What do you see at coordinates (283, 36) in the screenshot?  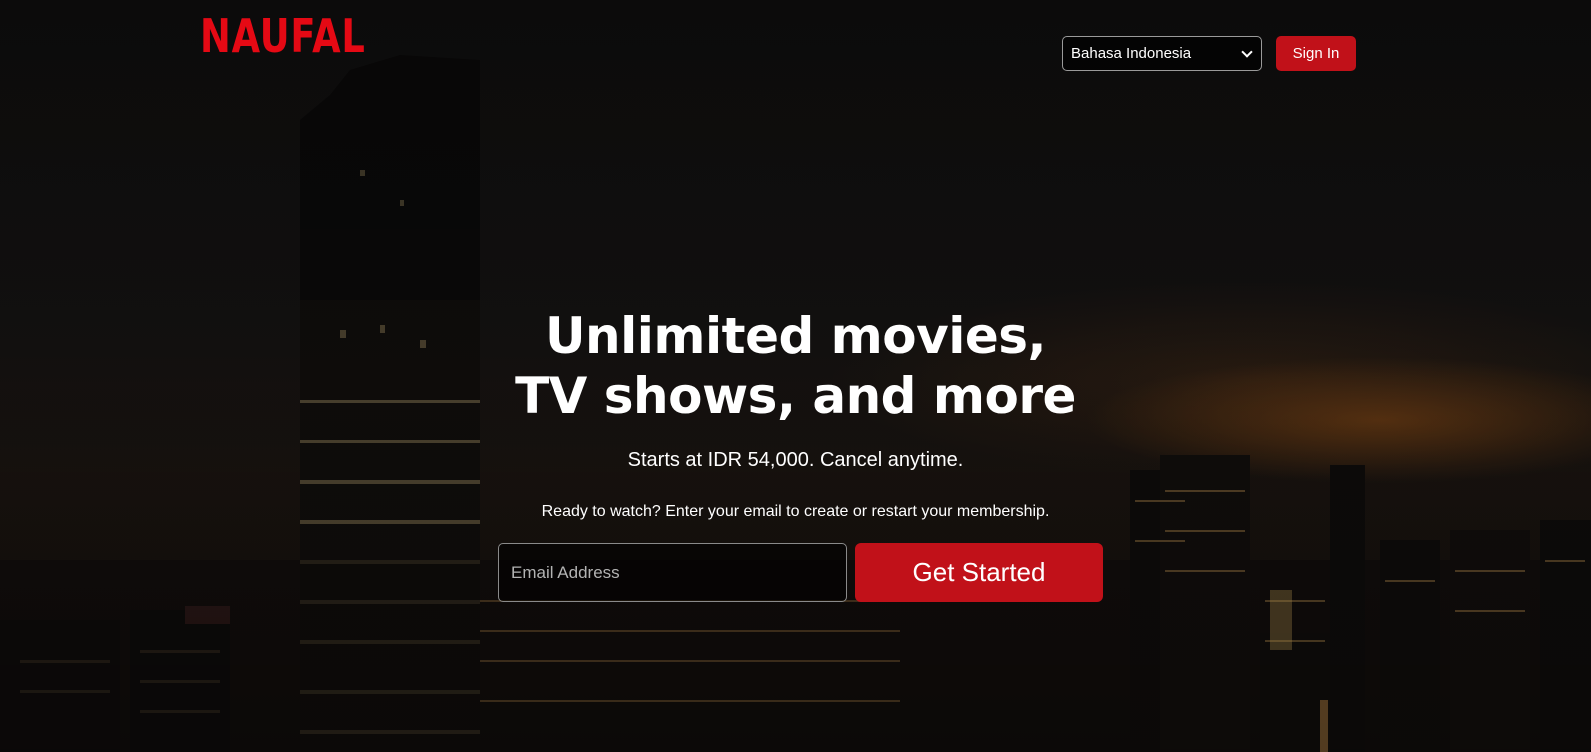 I see `brand-logo: NAUFAL` at bounding box center [283, 36].